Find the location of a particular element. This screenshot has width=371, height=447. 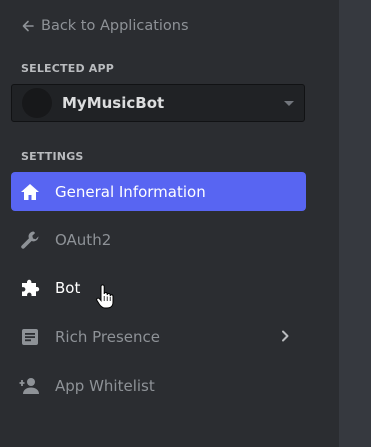

wrench-icon is located at coordinates (30, 240).